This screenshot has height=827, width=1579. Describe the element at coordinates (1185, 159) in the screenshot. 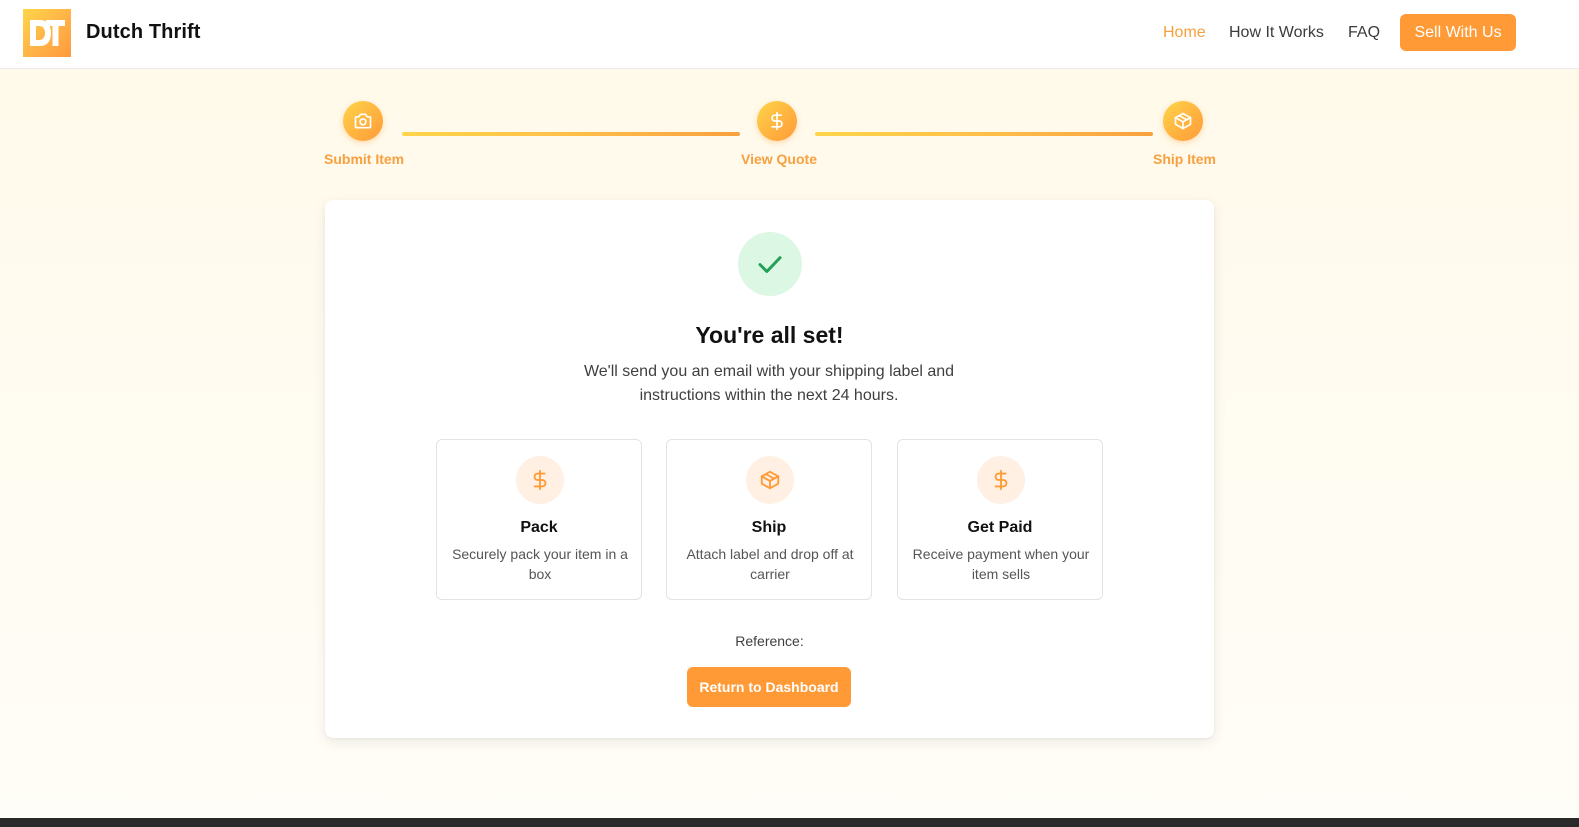

I see `step-label-ship-item: Ship Item` at that location.